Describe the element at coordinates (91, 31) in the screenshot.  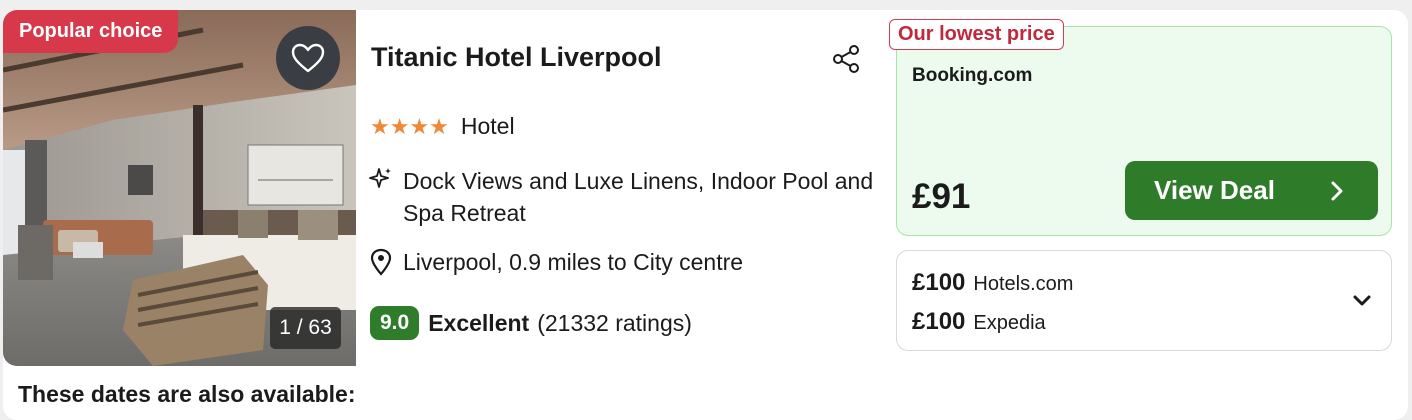
I see `popular-choice-badge: Popular choice` at that location.